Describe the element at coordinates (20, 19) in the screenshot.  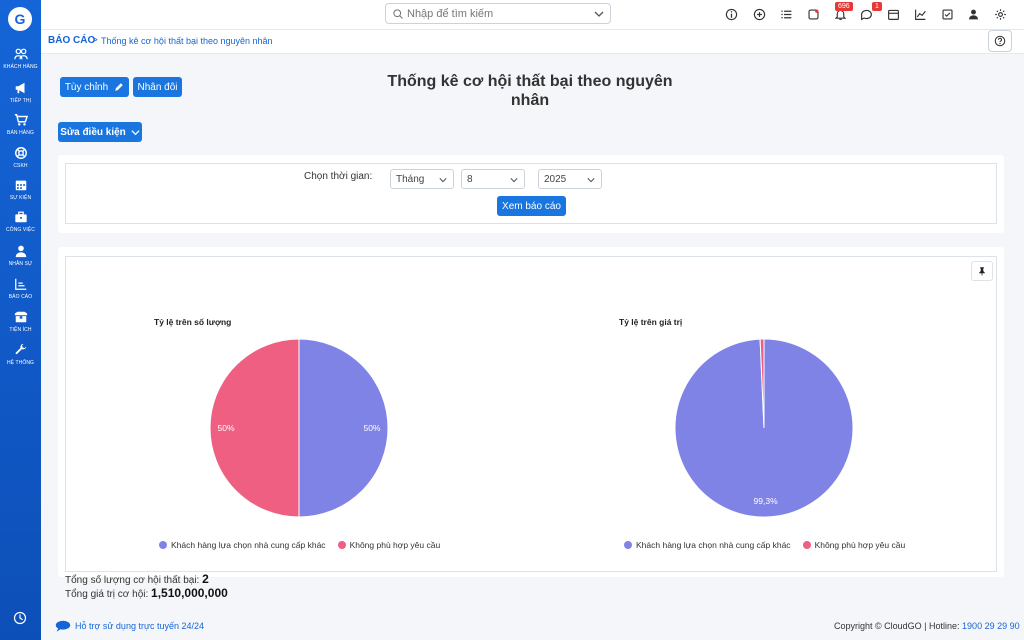
I see `app-logo: G` at that location.